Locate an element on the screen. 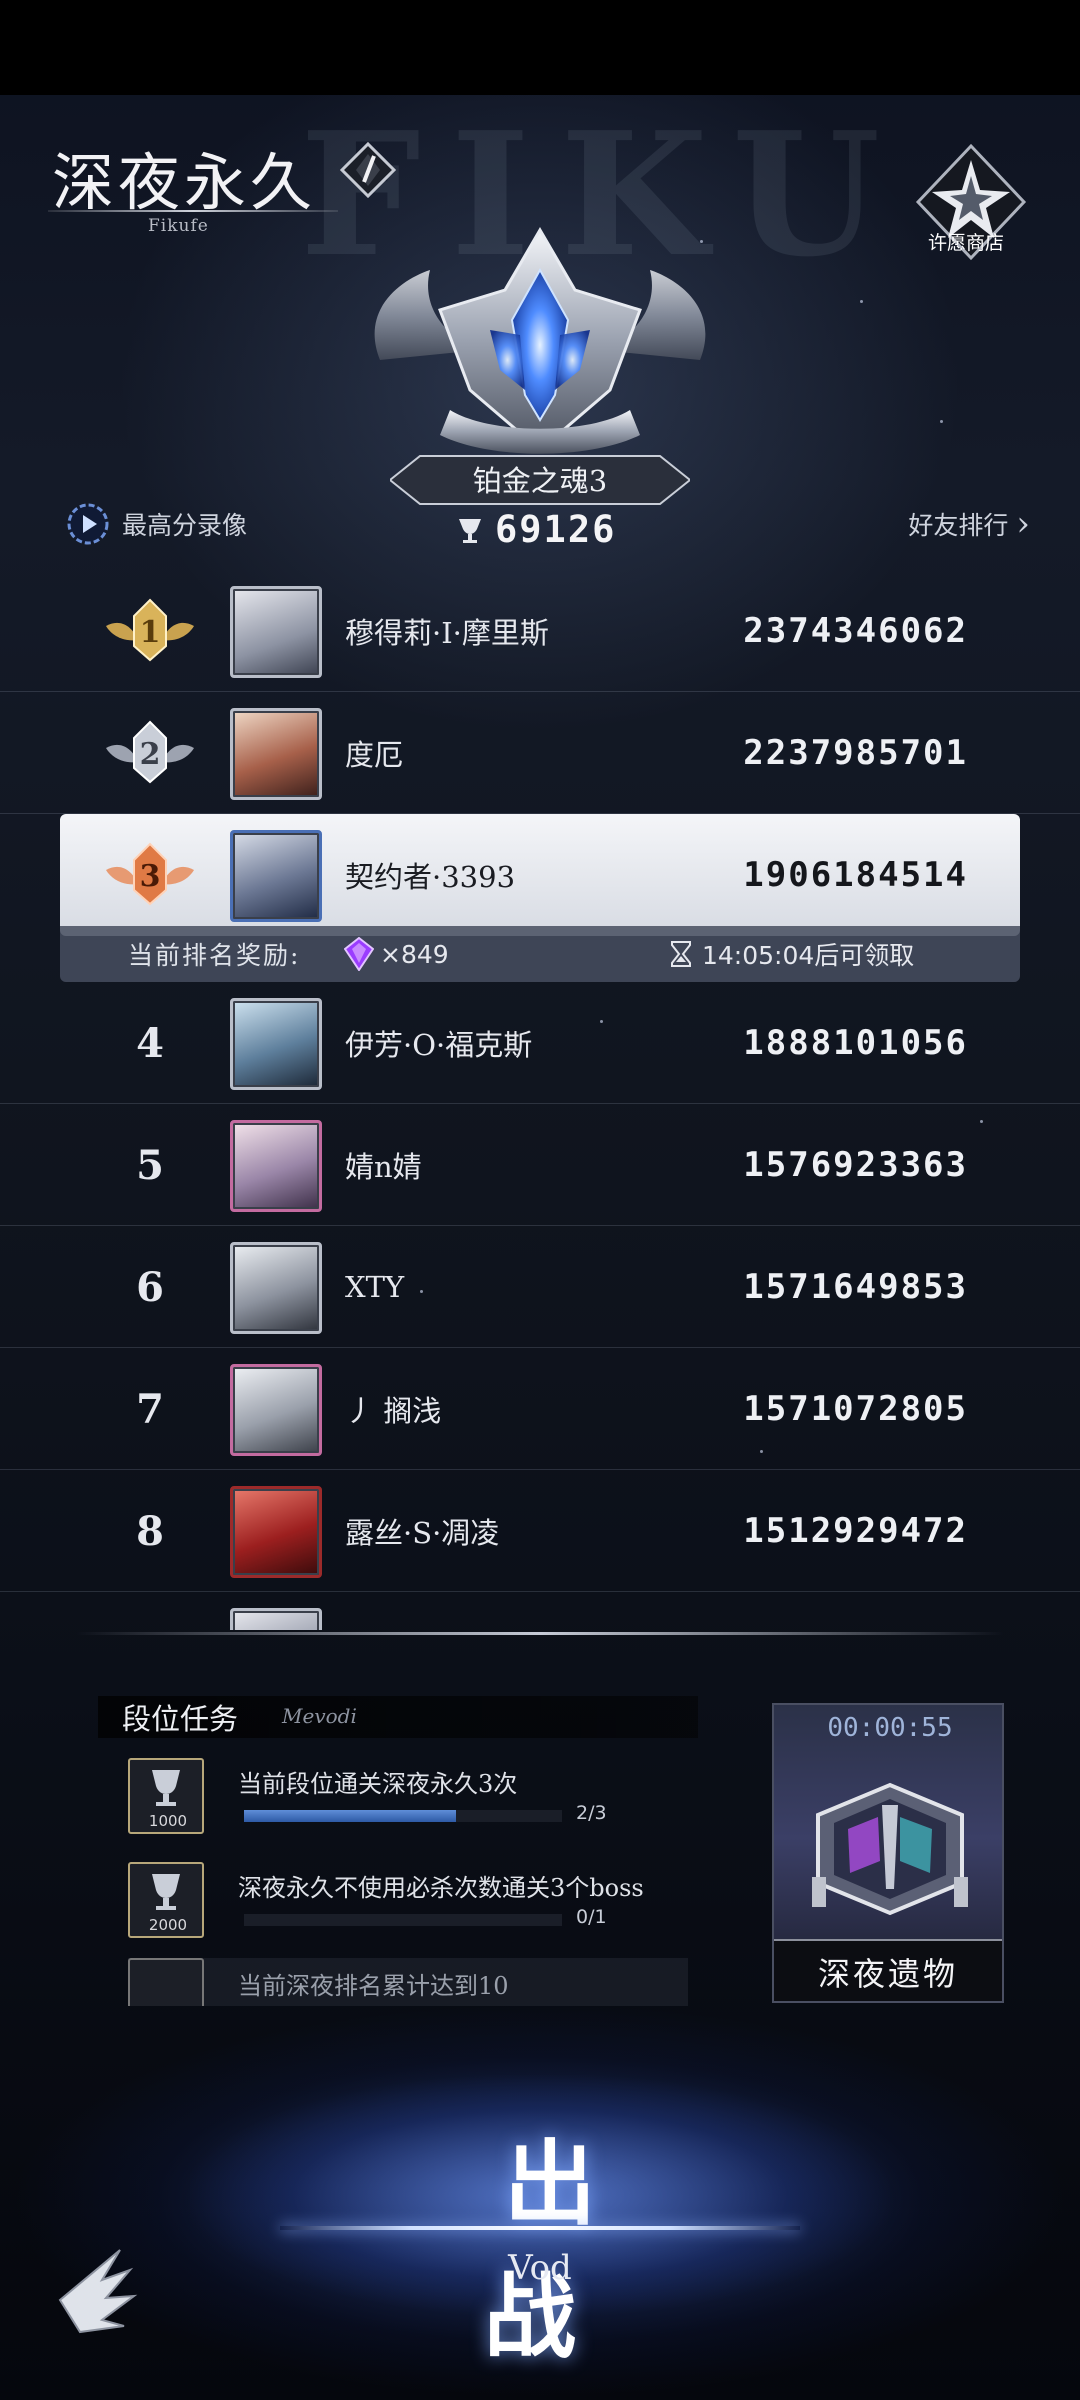 This screenshot has width=1080, height=2400. logo-diamond-icon is located at coordinates (368, 170).